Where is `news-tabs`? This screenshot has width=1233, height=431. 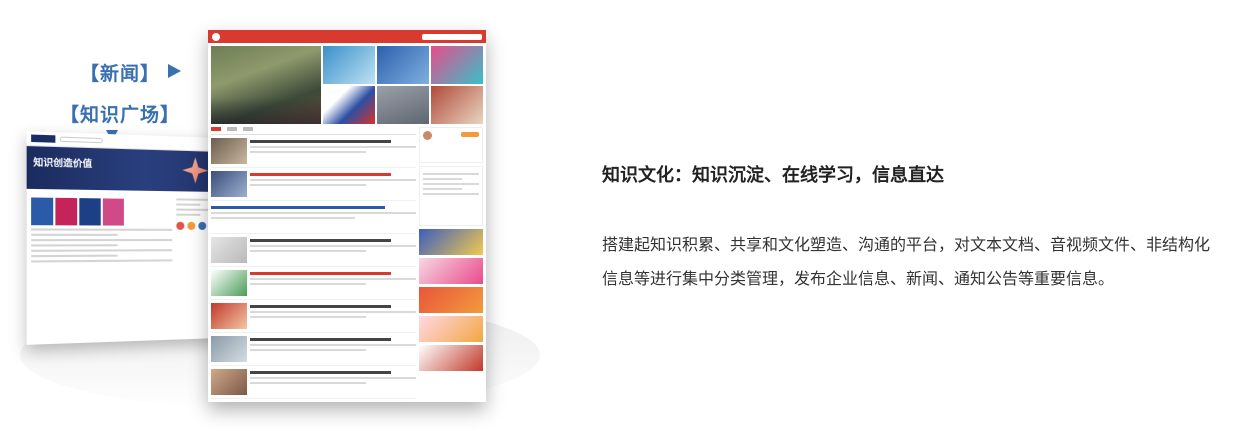
news-tabs is located at coordinates (313, 131).